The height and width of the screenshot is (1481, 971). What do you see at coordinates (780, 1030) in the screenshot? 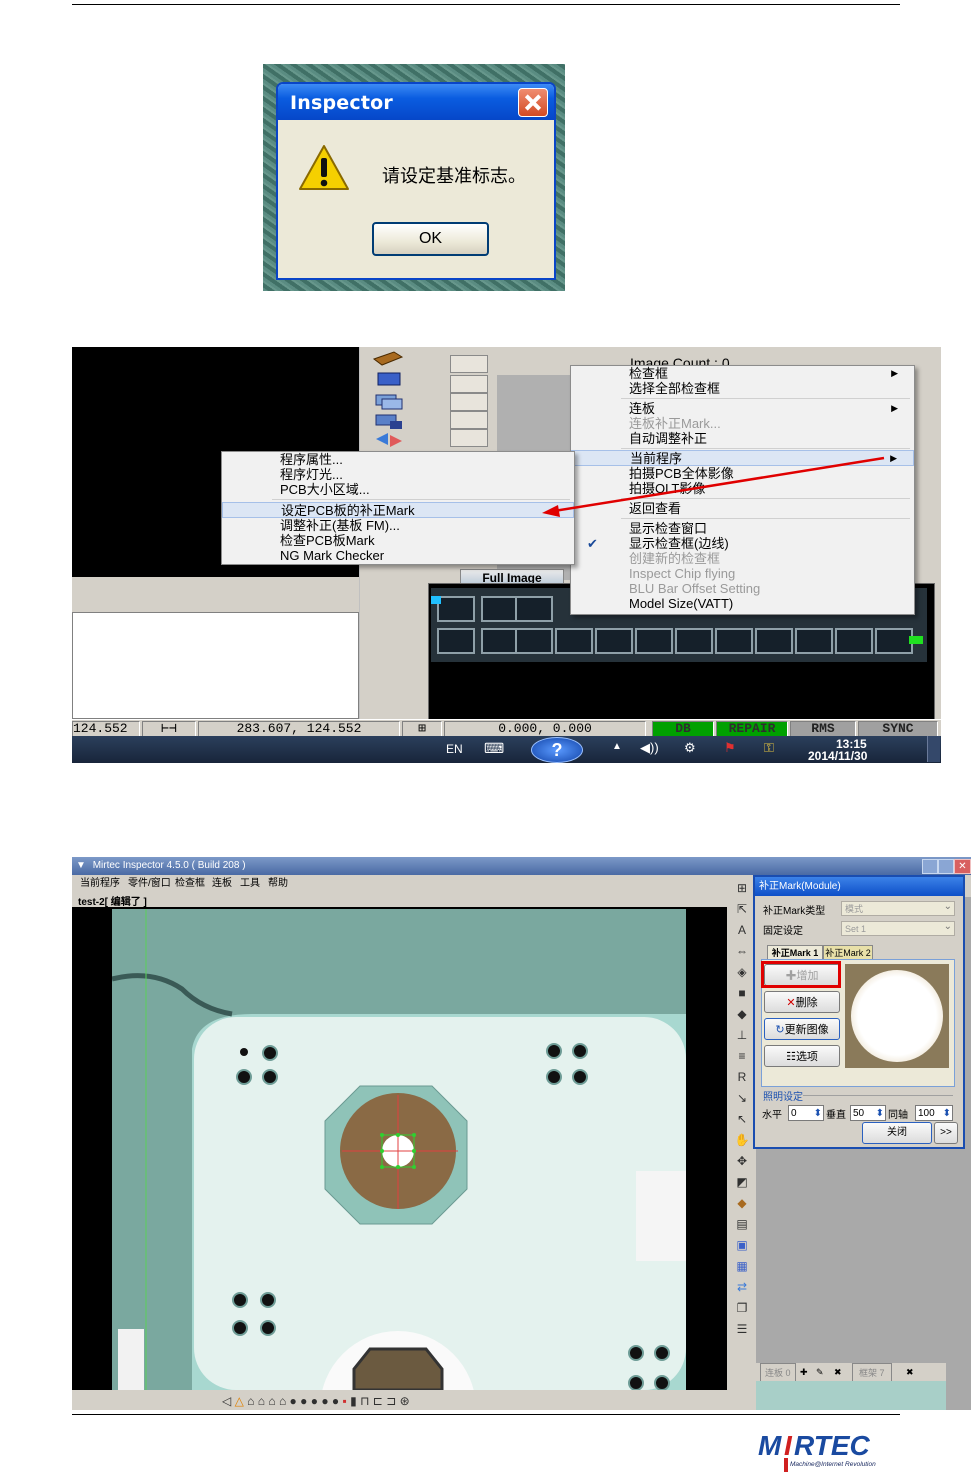
I see `refresh-icon: ↻` at bounding box center [780, 1030].